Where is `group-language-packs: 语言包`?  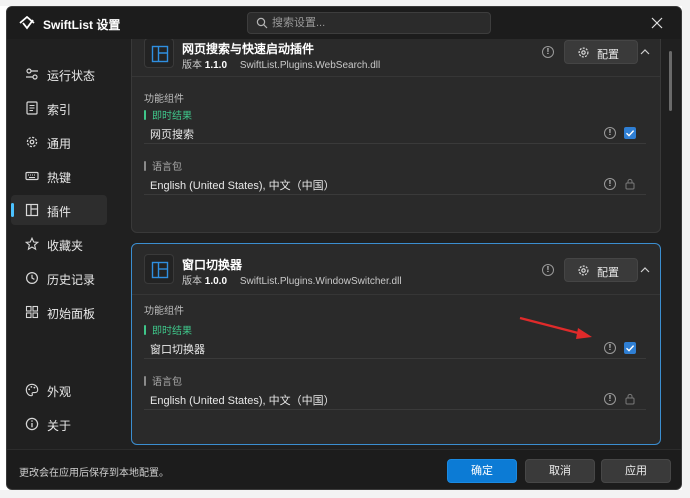
group-language-packs: 语言包 is located at coordinates (163, 165).